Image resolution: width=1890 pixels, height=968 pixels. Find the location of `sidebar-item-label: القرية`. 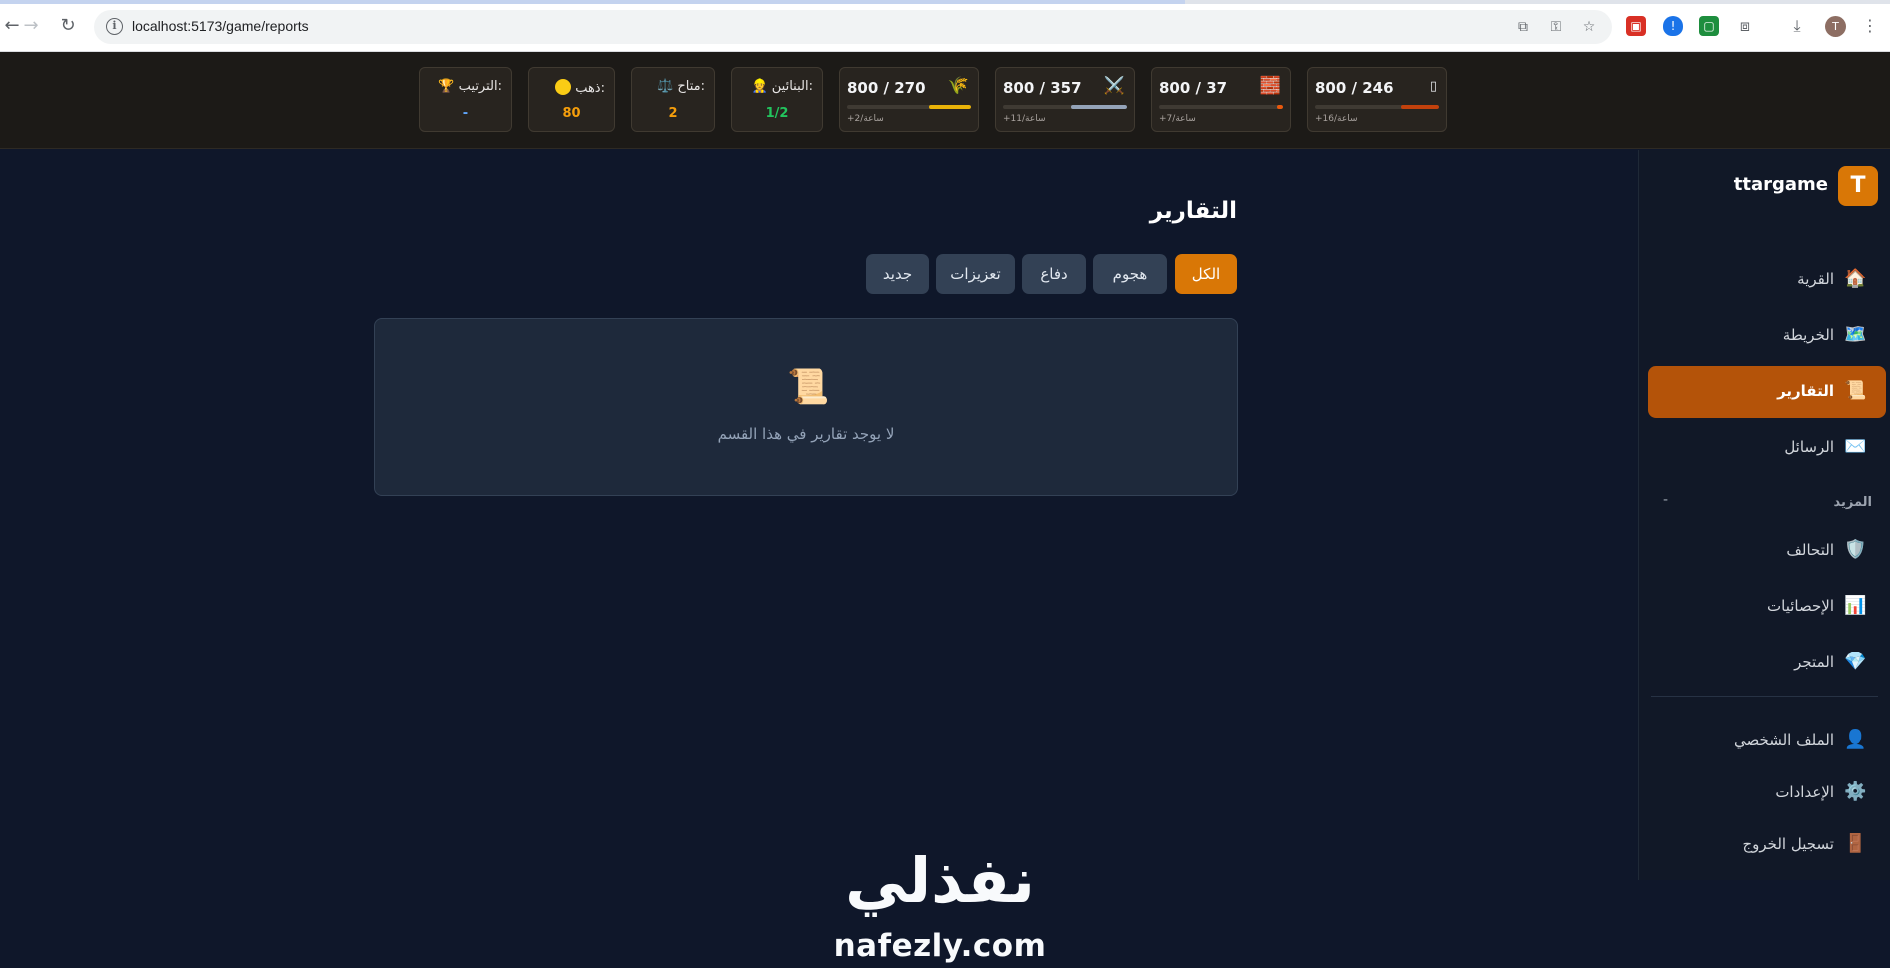

sidebar-item-label: القرية is located at coordinates (1815, 279).